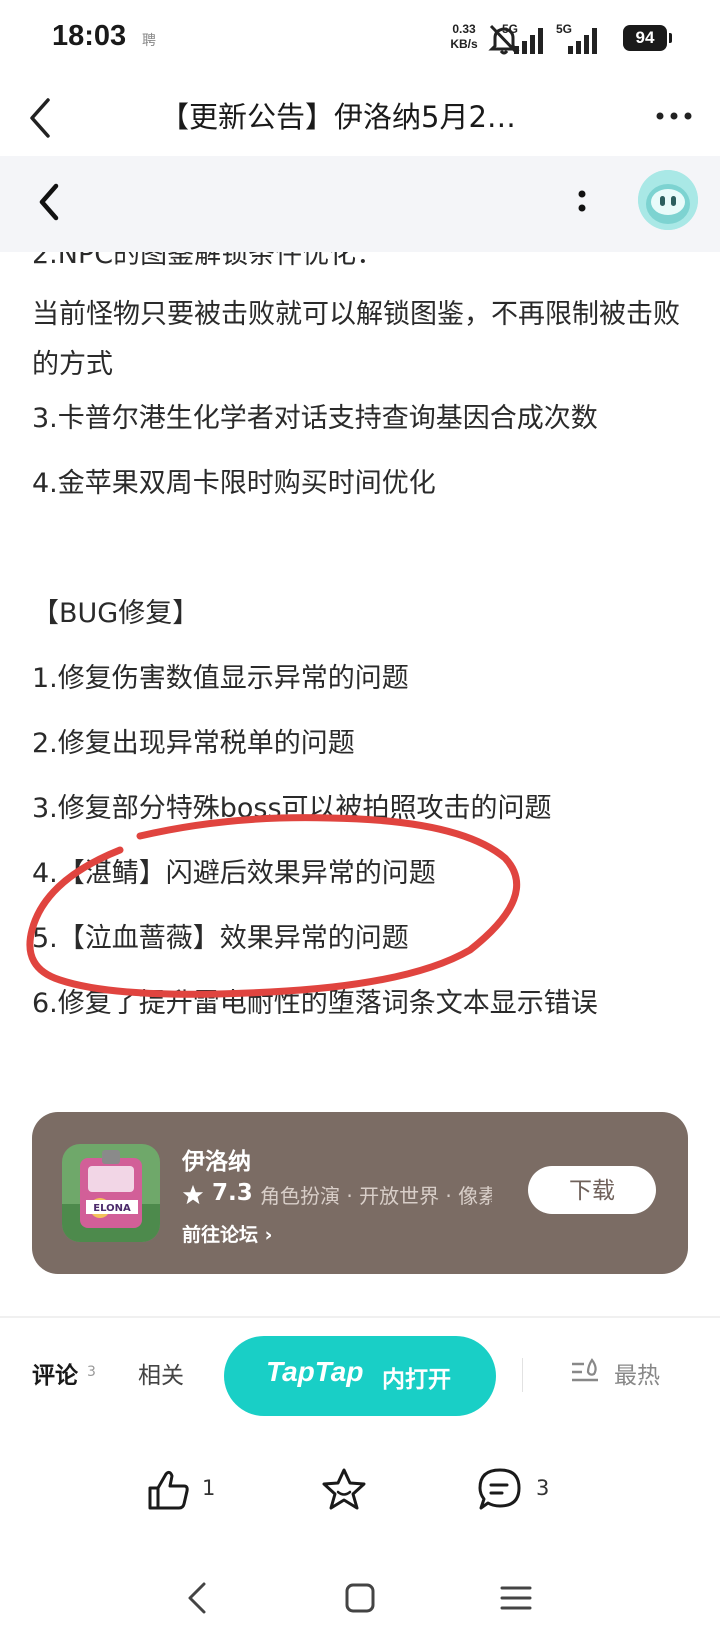  Describe the element at coordinates (89, 36) in the screenshot. I see `status-time: 18:03` at that location.